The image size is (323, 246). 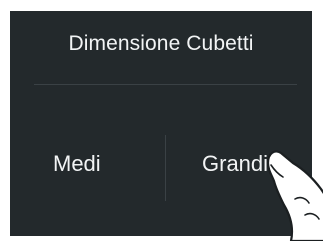 What do you see at coordinates (161, 43) in the screenshot?
I see `panel-title: Dimensione Cubetti` at bounding box center [161, 43].